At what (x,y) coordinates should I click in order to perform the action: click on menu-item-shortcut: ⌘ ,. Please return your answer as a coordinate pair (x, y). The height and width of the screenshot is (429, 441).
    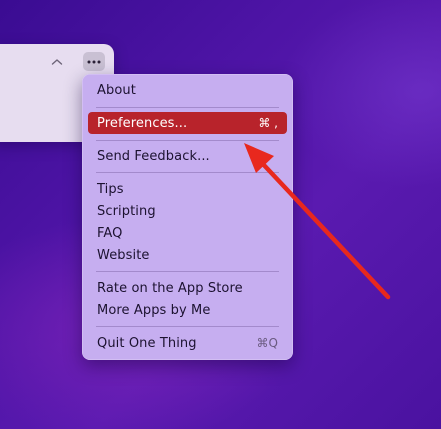
    Looking at the image, I should click on (268, 123).